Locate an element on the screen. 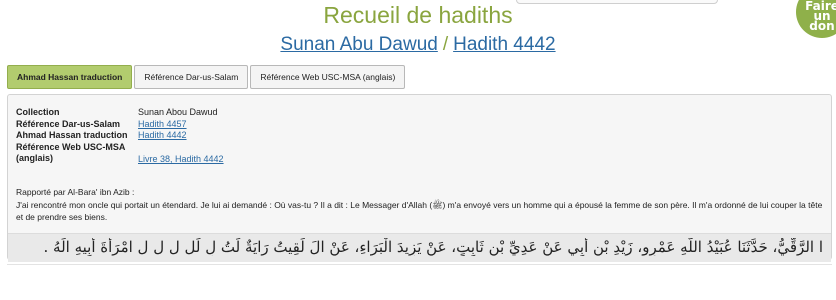 The width and height of the screenshot is (836, 300). dar-us-salam-link: Hadith 4457 is located at coordinates (162, 124).